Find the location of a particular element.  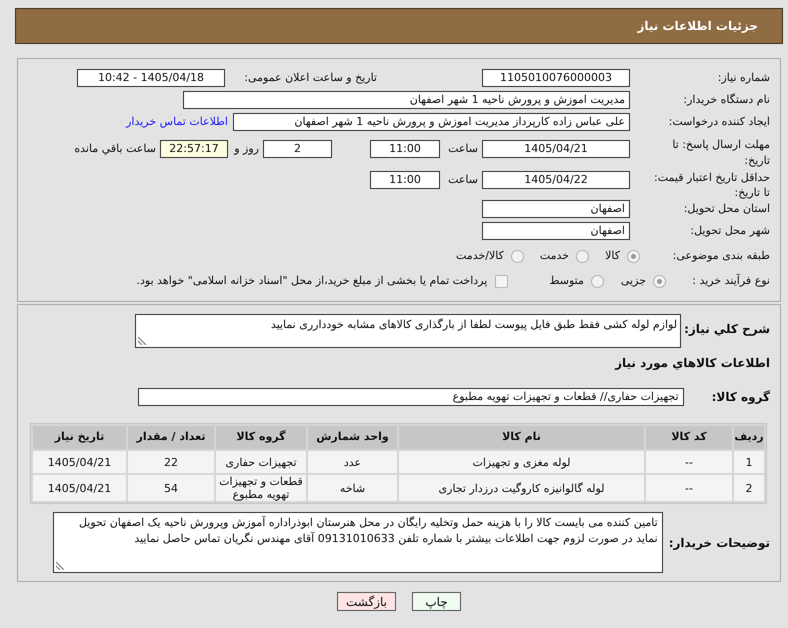

option-label: متوسط is located at coordinates (566, 280).